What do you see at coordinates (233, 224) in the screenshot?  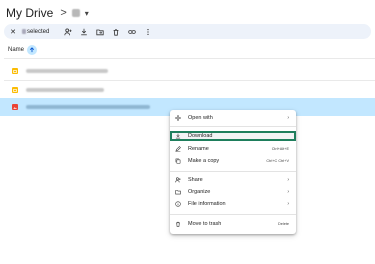 I see `menu-item-move-to-trash: Move to trash Delete` at bounding box center [233, 224].